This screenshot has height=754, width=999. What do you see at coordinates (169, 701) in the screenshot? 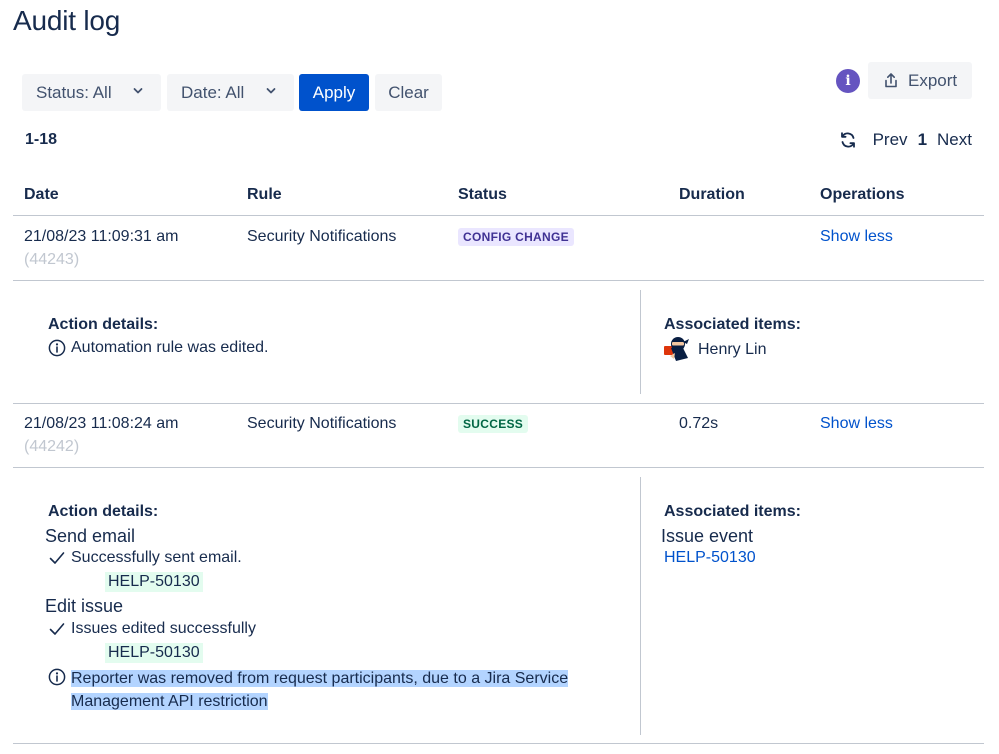
I see `restriction-note-line2: Management API restriction` at bounding box center [169, 701].